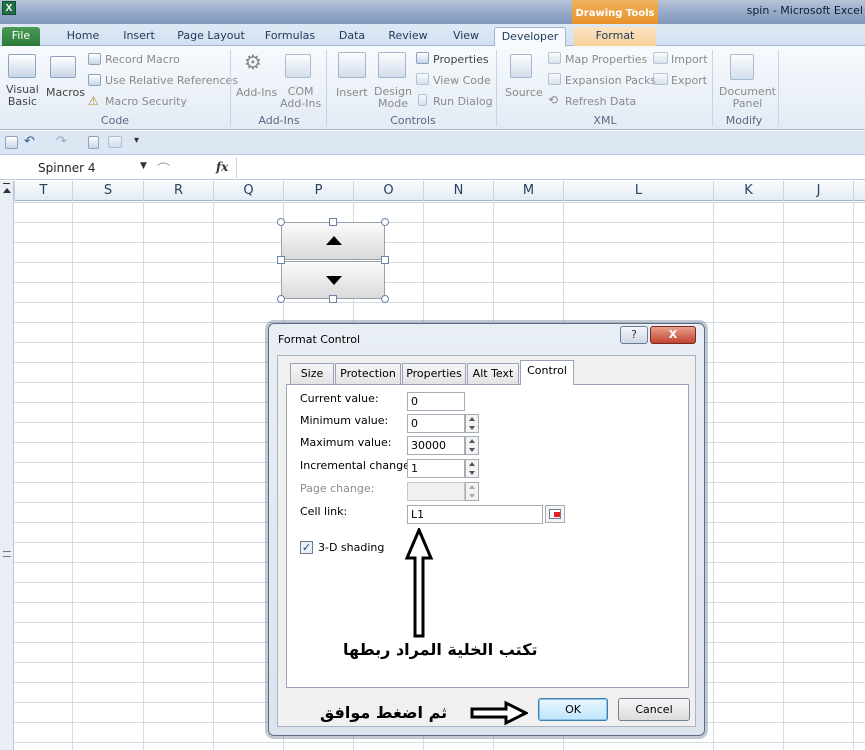 The height and width of the screenshot is (750, 865). I want to click on add-ins-button: Add-Ins, so click(256, 92).